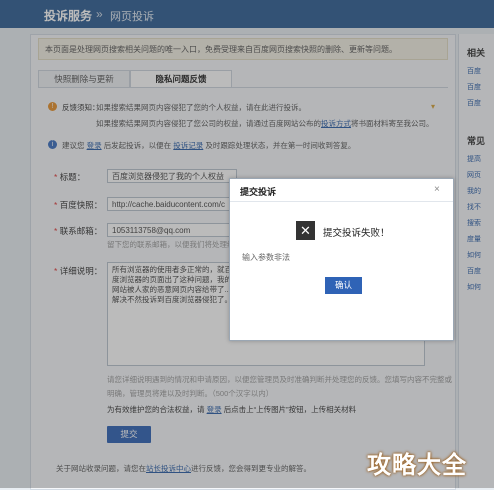  What do you see at coordinates (341, 190) in the screenshot?
I see `dialog-header: 提交投诉 ×` at bounding box center [341, 190].